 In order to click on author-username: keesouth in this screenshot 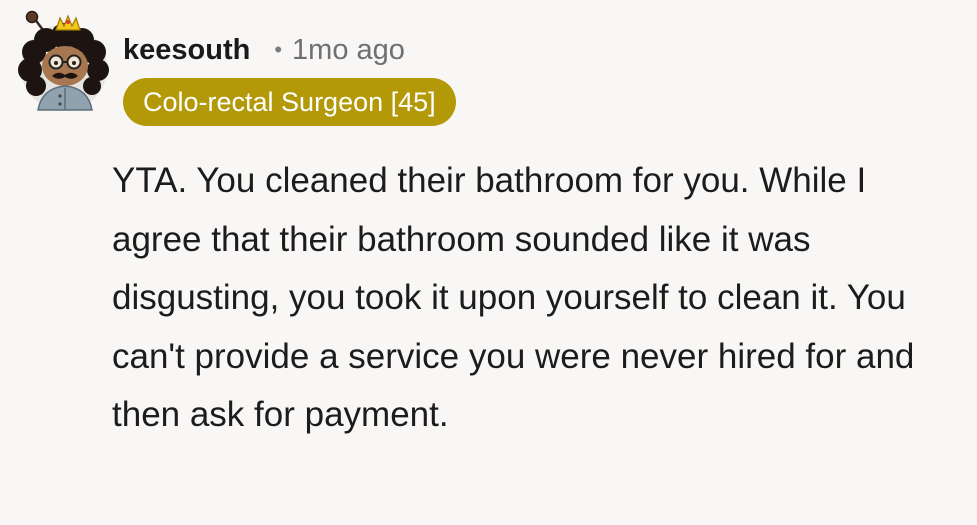, I will do `click(186, 50)`.